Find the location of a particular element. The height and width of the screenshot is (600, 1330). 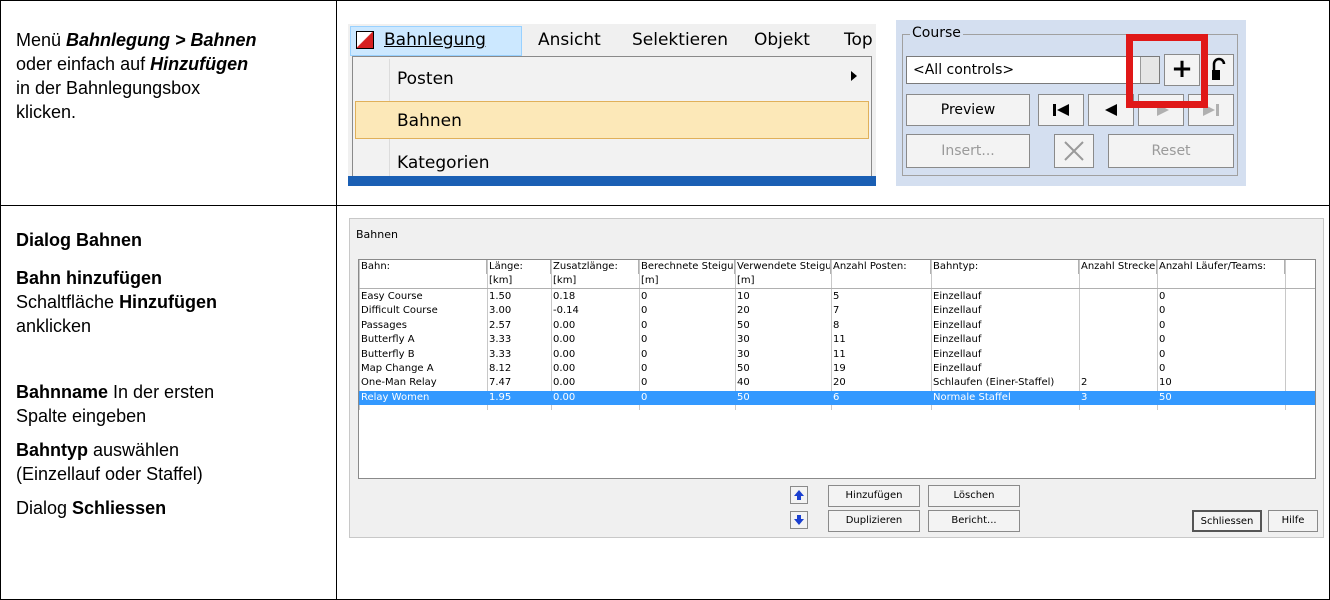

table-cell: 40 is located at coordinates (783, 383).